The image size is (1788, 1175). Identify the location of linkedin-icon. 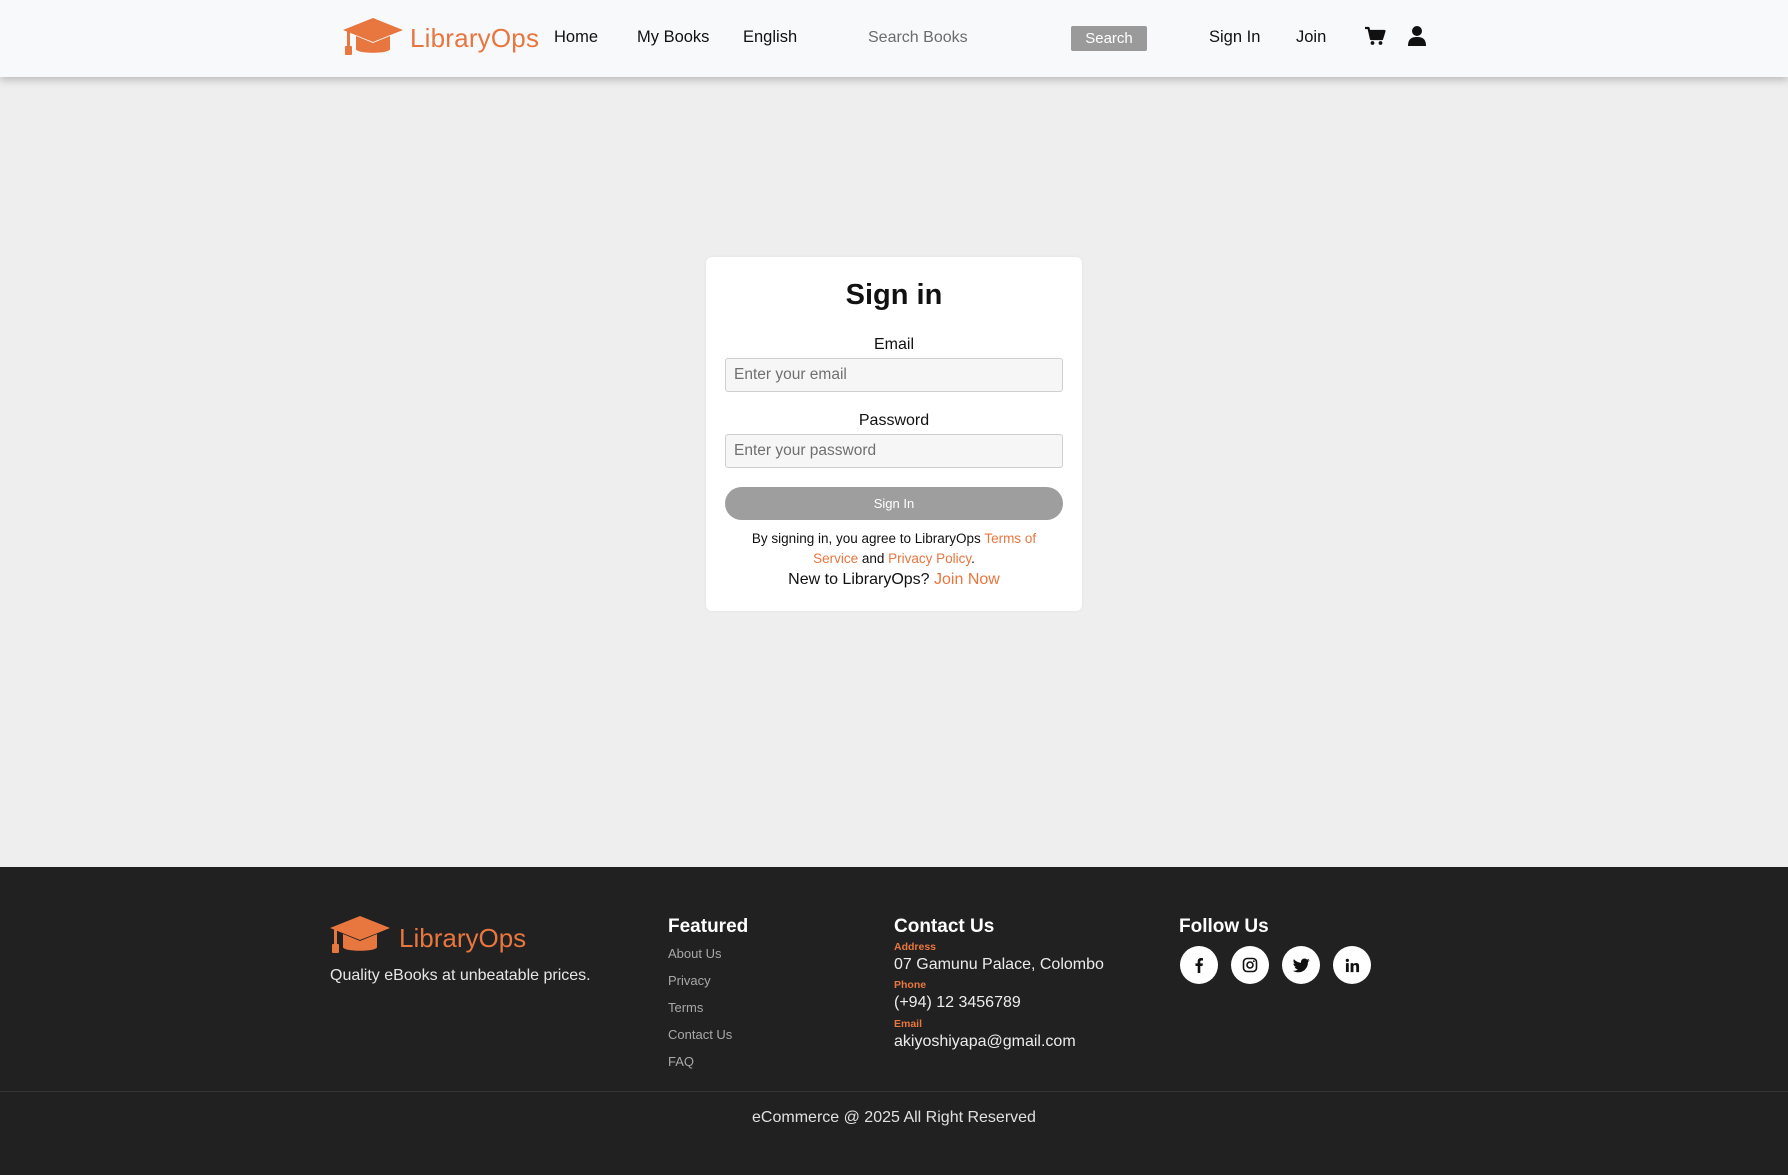
(1352, 965).